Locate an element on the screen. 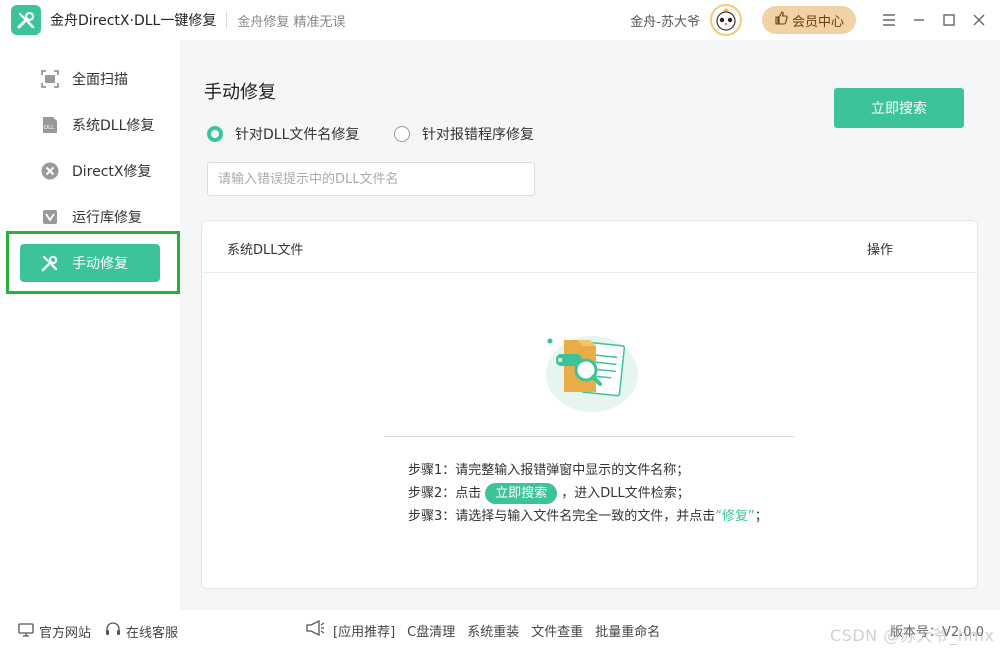 The image size is (1000, 650). sidebar-item-label: DirectX修复 is located at coordinates (112, 172).